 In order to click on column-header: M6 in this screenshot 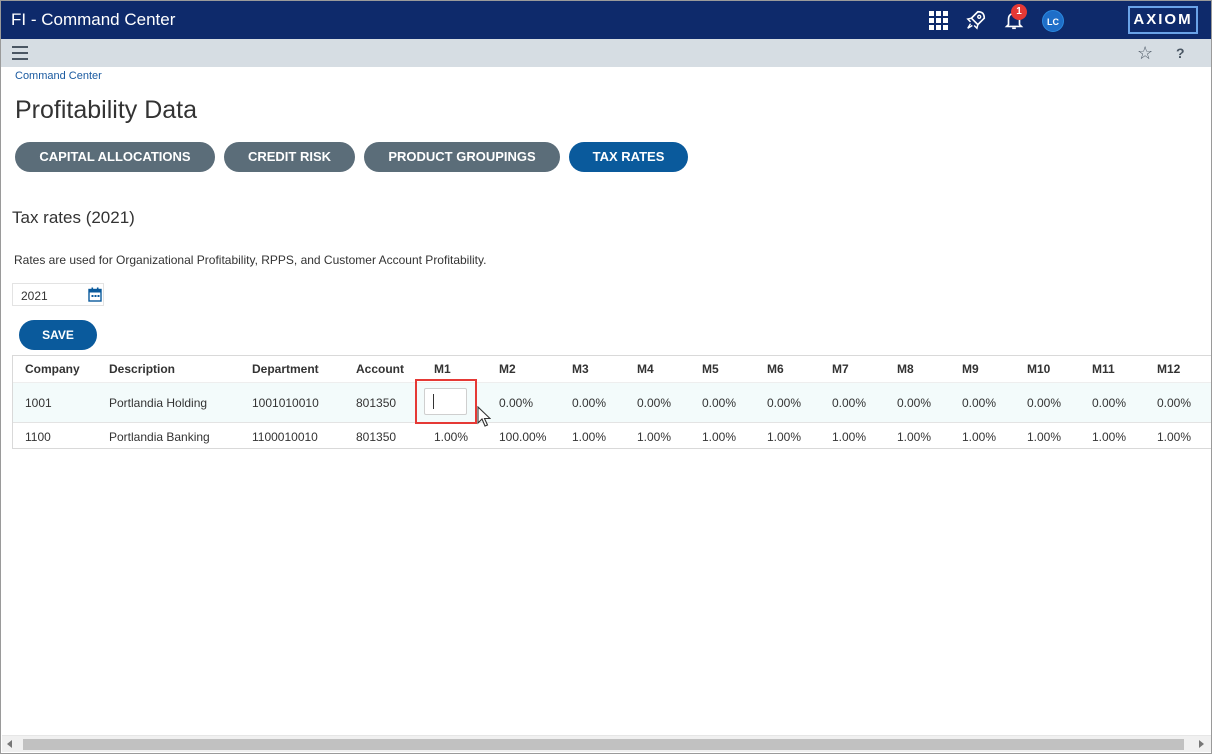, I will do `click(775, 369)`.